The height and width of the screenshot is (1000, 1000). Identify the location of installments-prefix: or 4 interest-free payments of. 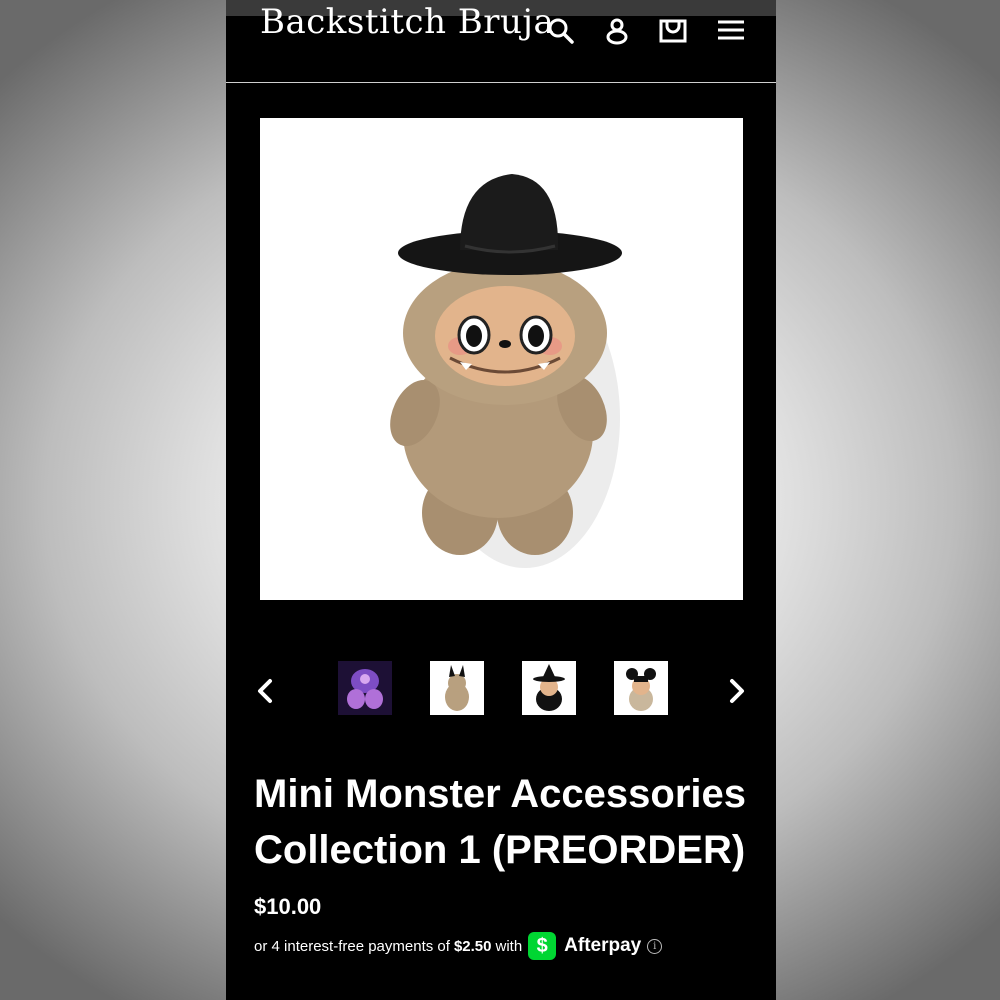
(352, 946).